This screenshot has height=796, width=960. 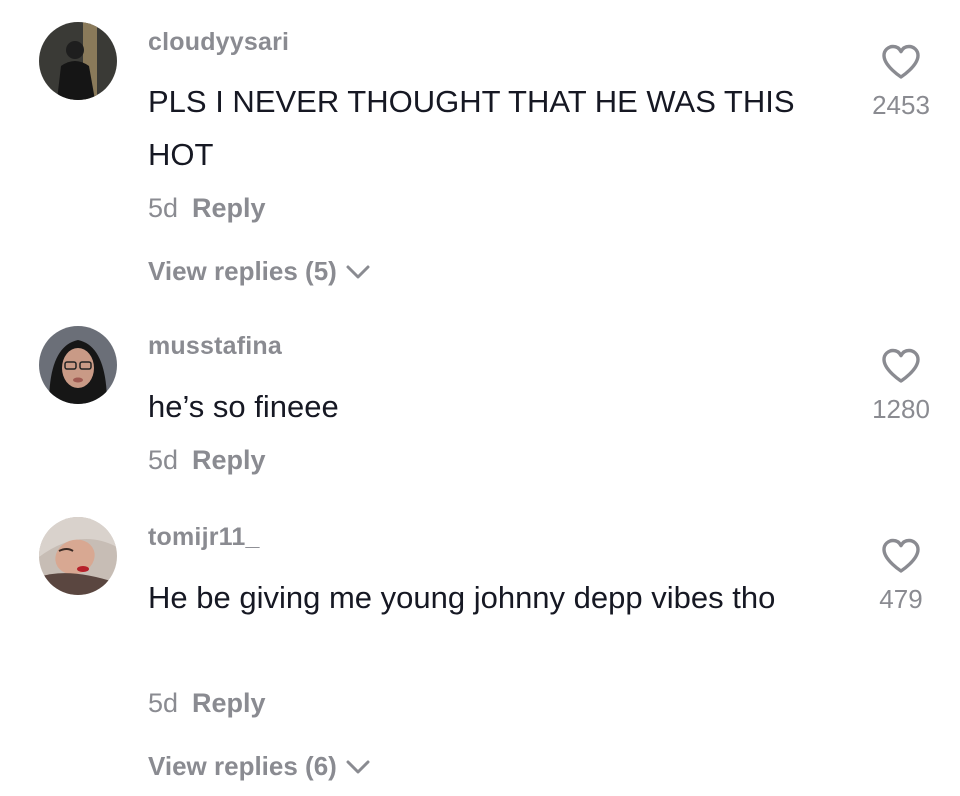 I want to click on view-replies-button: View replies (5), so click(x=259, y=271).